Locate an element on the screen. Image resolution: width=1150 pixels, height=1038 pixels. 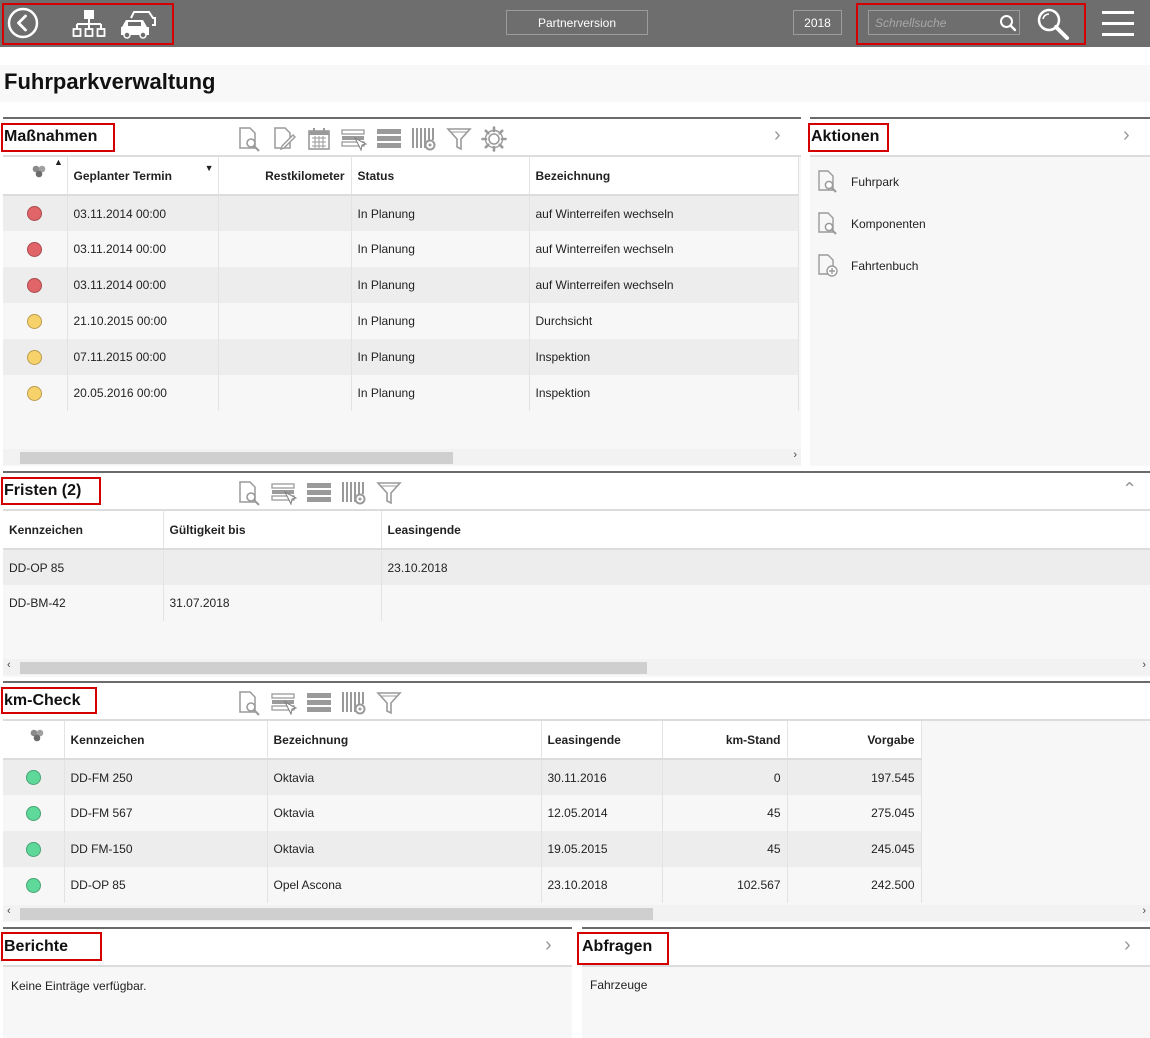
termin-cell: 03.11.2014 00:00 is located at coordinates (143, 285).